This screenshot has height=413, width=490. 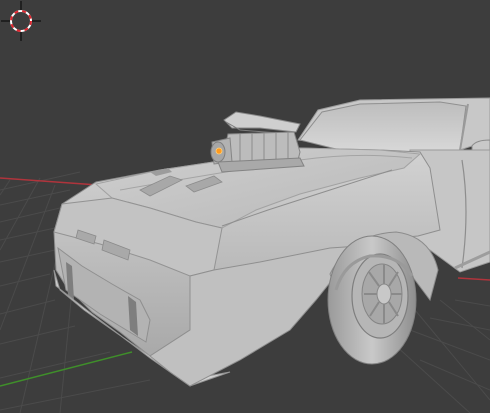 What do you see at coordinates (262, 122) in the screenshot?
I see `blower-scoop` at bounding box center [262, 122].